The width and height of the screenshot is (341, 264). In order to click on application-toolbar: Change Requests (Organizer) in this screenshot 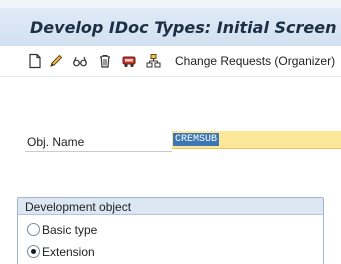, I will do `click(170, 61)`.